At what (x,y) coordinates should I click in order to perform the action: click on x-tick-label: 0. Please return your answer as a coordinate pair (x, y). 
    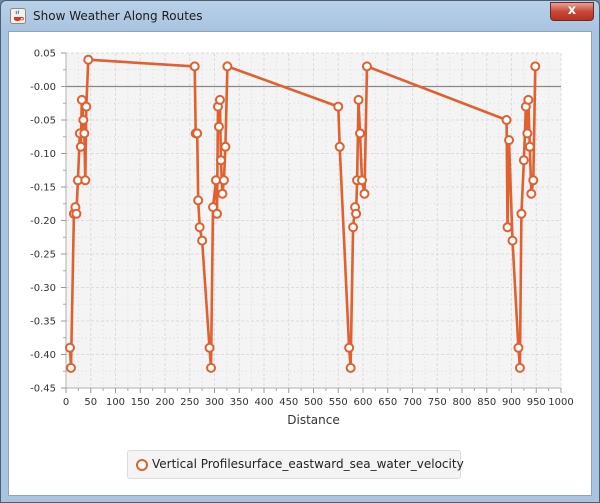
    Looking at the image, I should click on (66, 402).